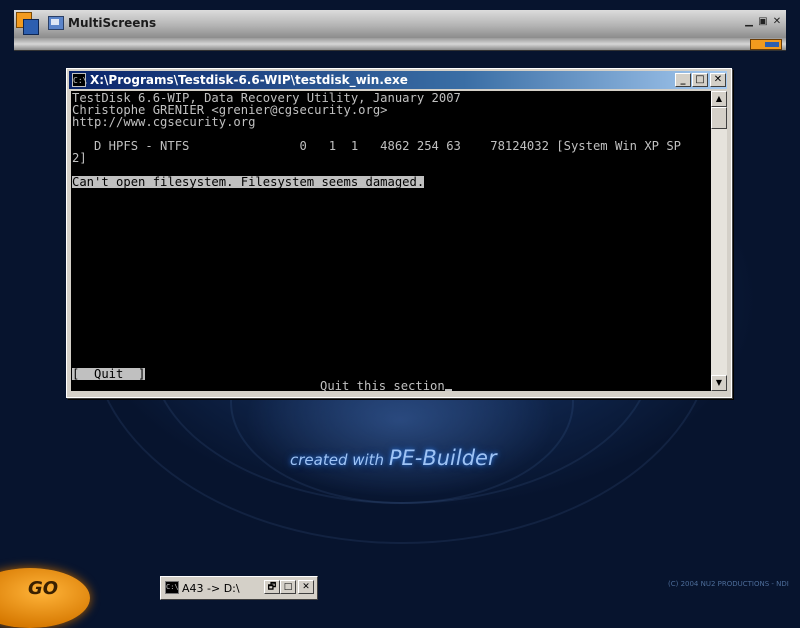  I want to click on scroll-up-button: ▲, so click(719, 99).